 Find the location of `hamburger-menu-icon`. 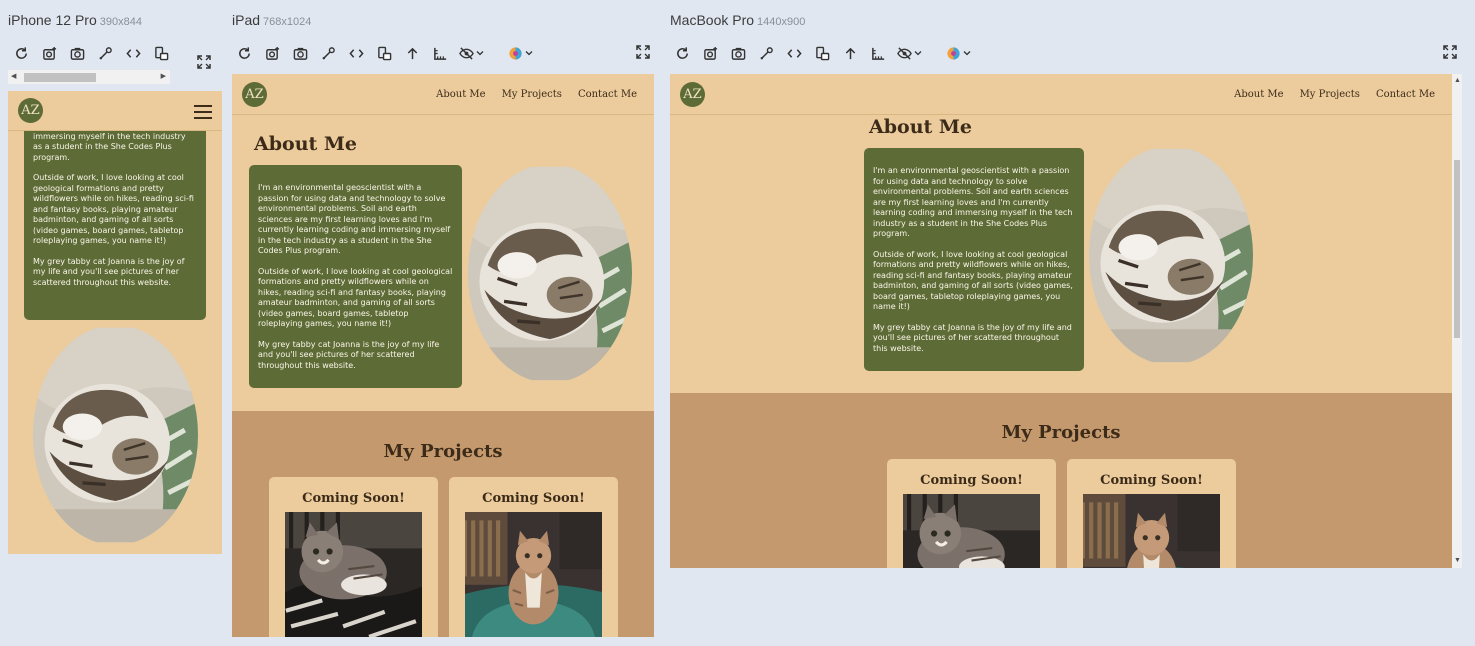

hamburger-menu-icon is located at coordinates (203, 112).